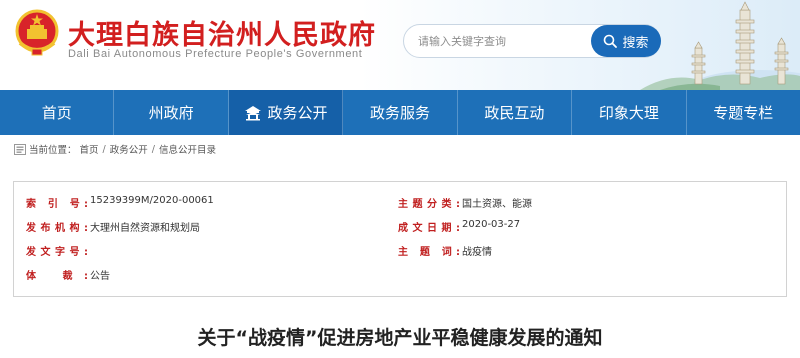 The width and height of the screenshot is (800, 358). Describe the element at coordinates (429, 204) in the screenshot. I see `info-category-label: 主题分类:` at that location.